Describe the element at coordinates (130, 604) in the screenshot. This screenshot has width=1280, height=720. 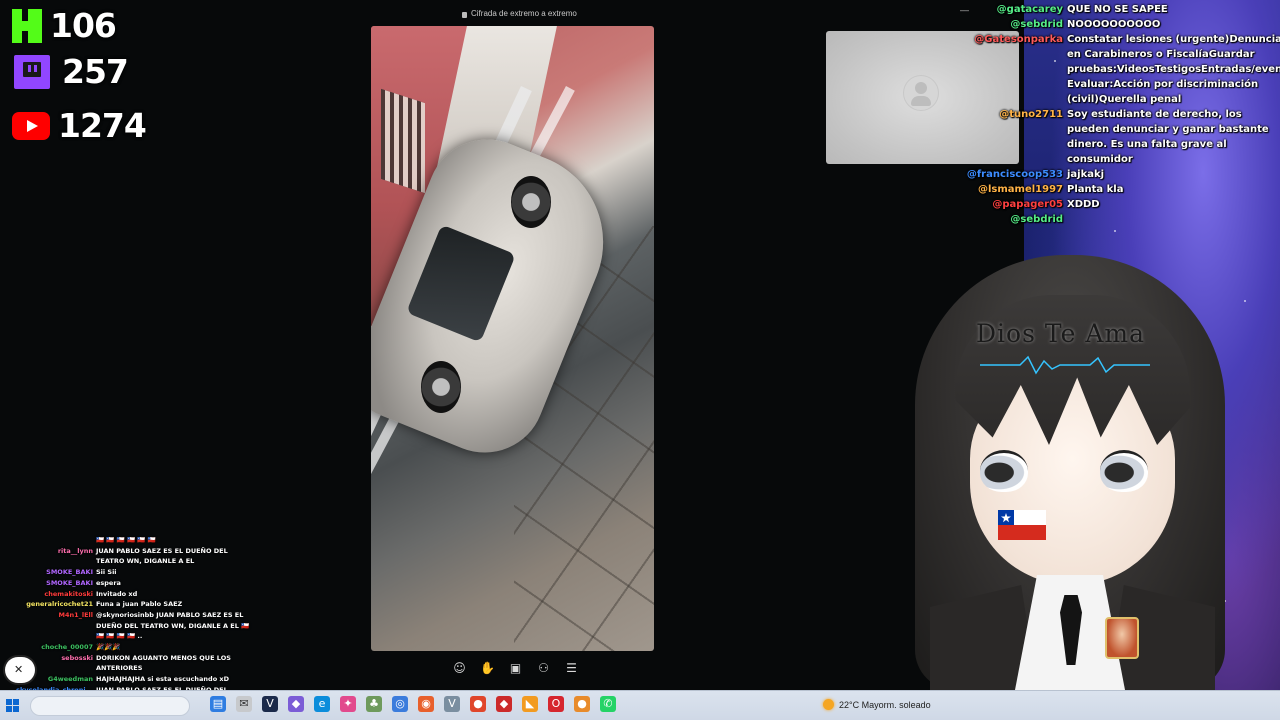
I see `chat-message: generalricochet21 Funa a juan Pablo SAEZ` at that location.